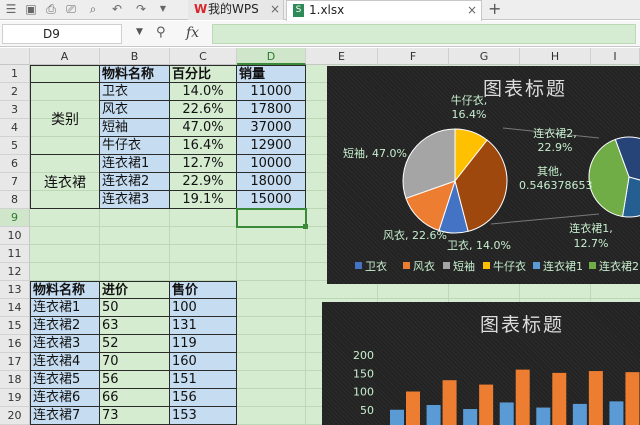  What do you see at coordinates (65, 344) in the screenshot?
I see `table2-name-cell: 连衣裙3` at bounding box center [65, 344].